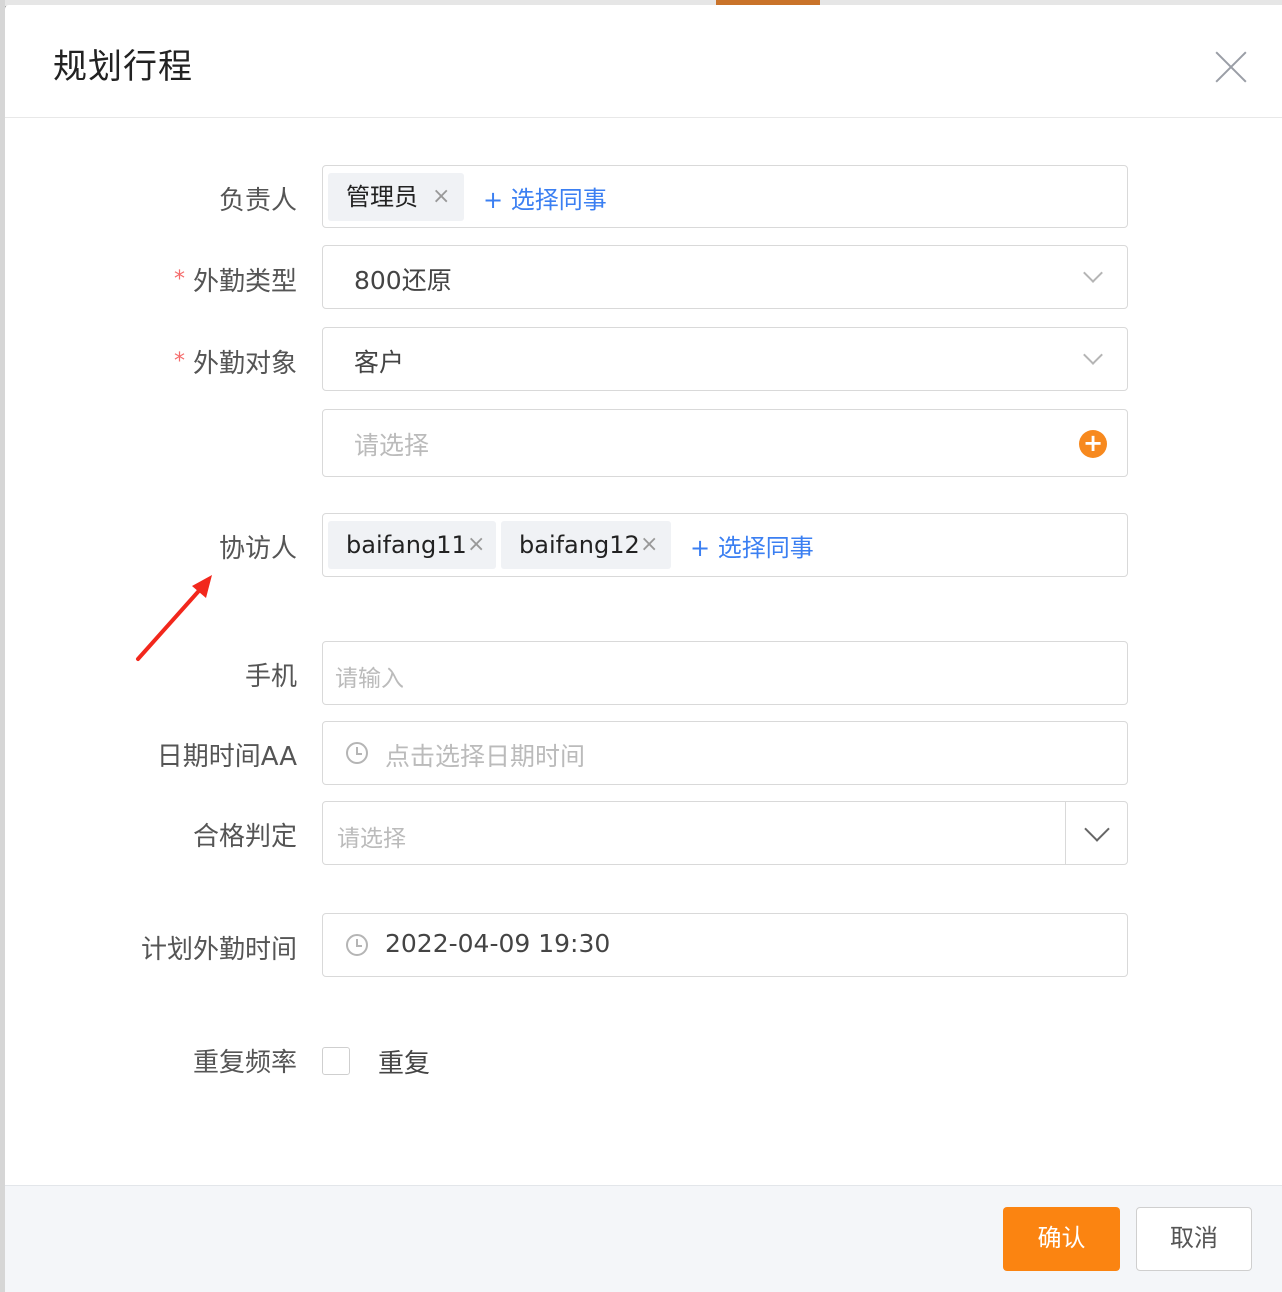 The image size is (1282, 1292). I want to click on target-picker-placeholder: 请选择, so click(392, 445).